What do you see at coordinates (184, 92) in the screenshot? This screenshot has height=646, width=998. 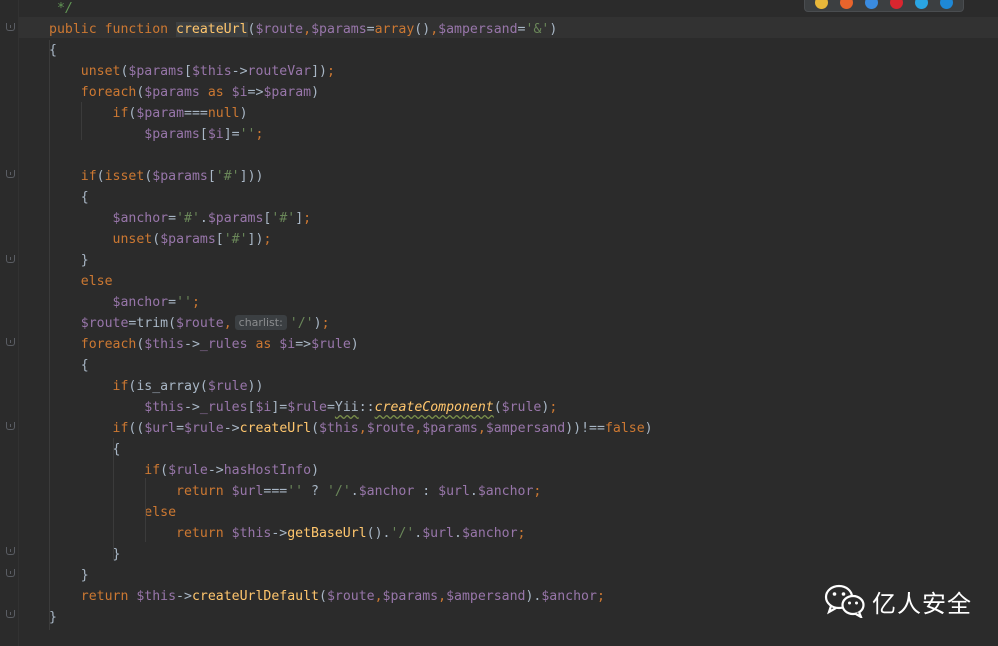 I see `code-line: foreach($params as $i=>$param)` at bounding box center [184, 92].